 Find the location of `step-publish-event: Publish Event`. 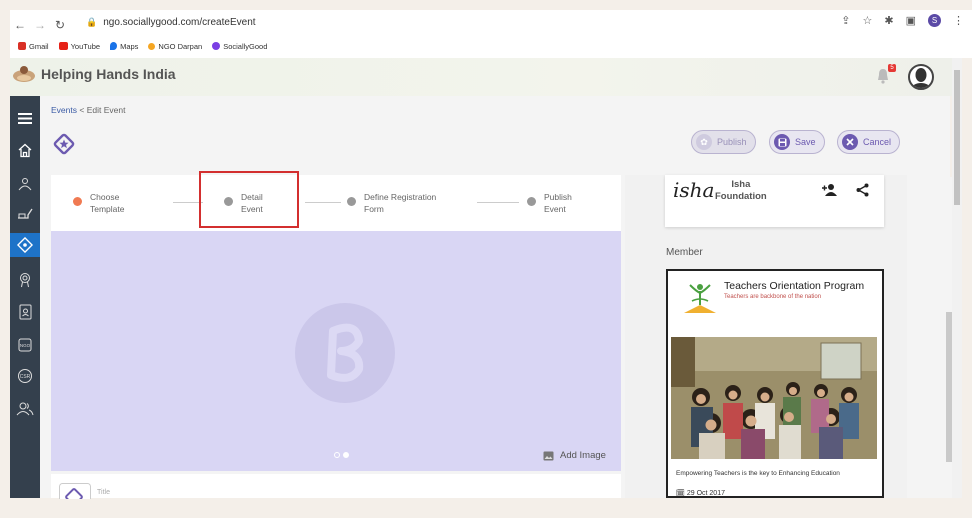

step-publish-event: Publish Event is located at coordinates (549, 203).